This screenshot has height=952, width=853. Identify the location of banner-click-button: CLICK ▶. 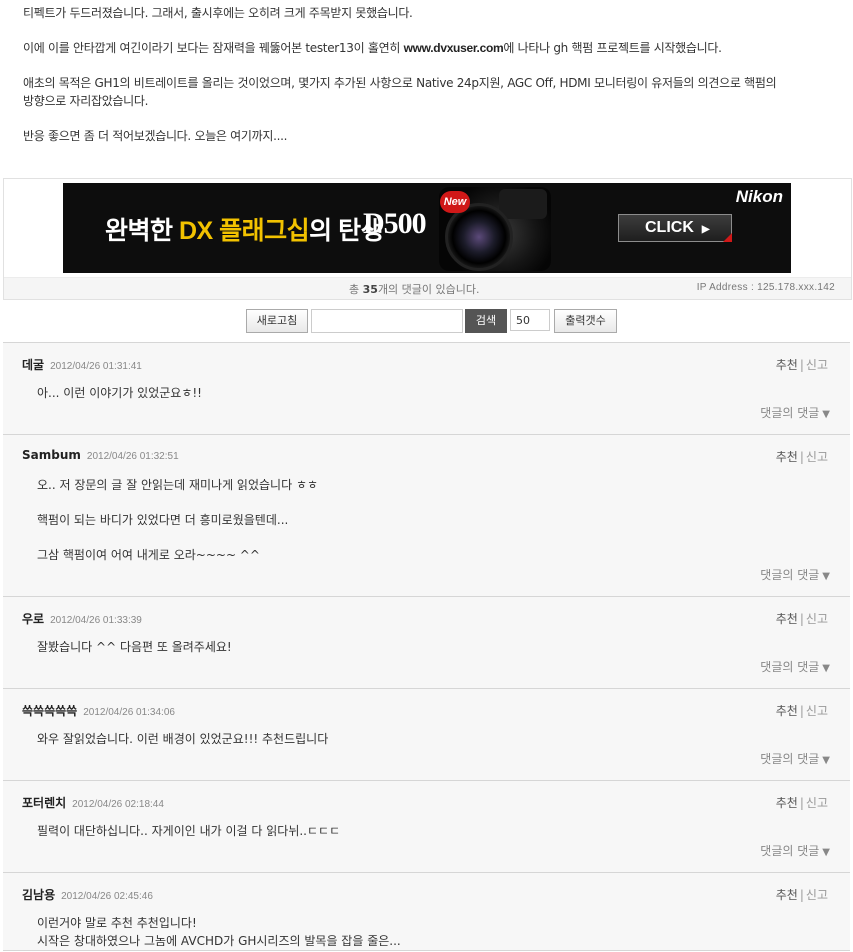
(675, 228).